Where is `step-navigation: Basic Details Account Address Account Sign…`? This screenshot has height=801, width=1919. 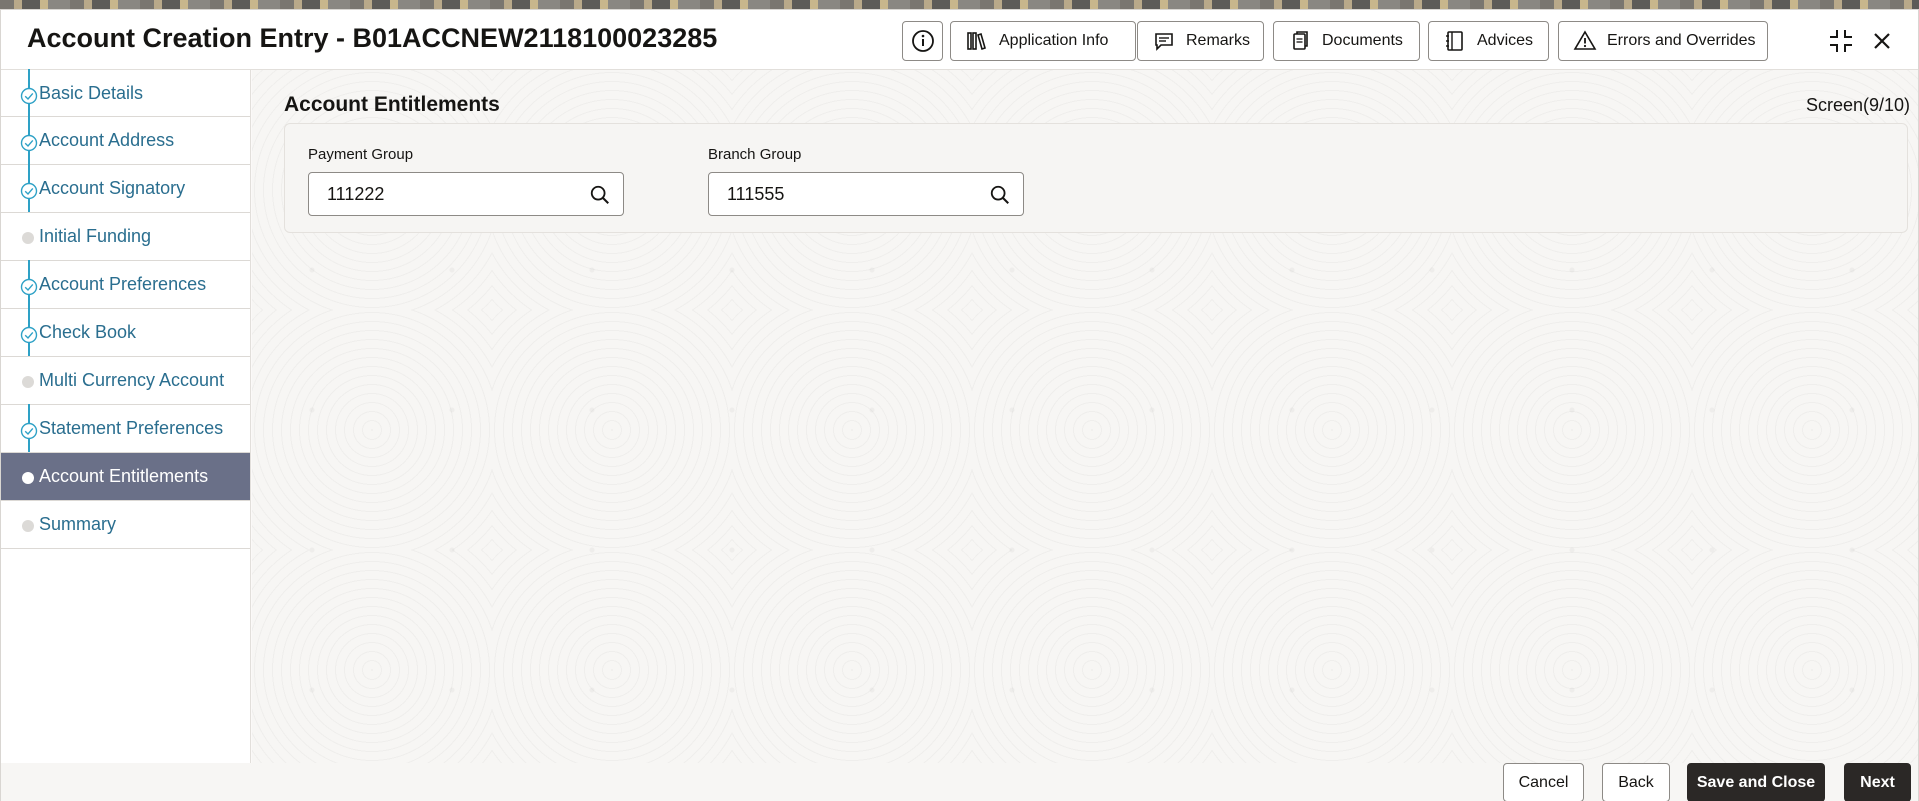 step-navigation: Basic Details Account Address Account Sign… is located at coordinates (126, 416).